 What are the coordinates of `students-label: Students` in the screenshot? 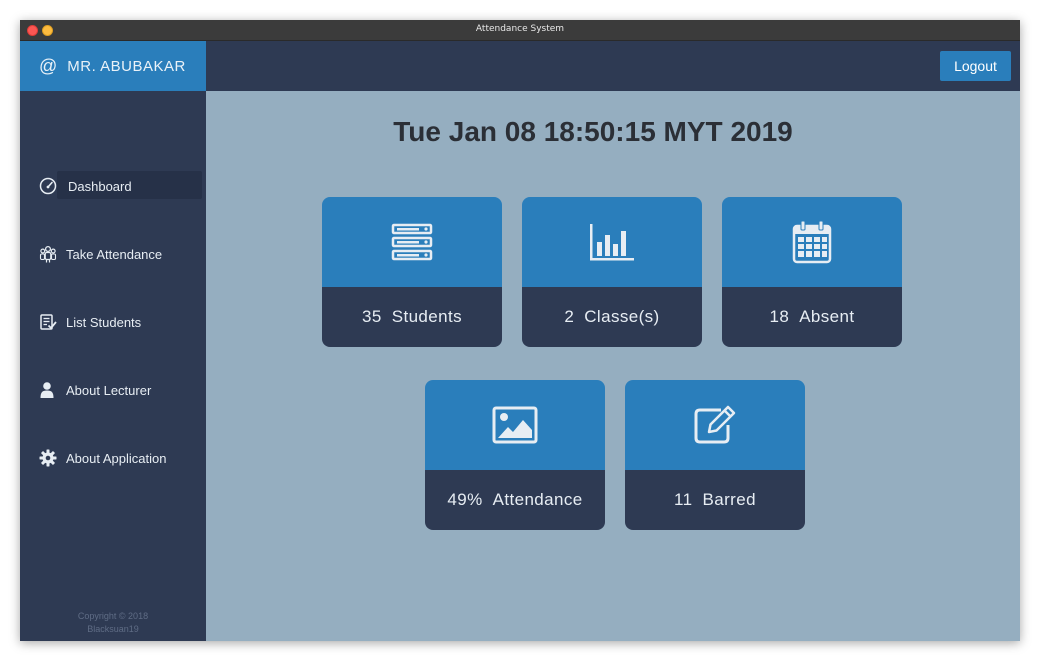 It's located at (427, 316).